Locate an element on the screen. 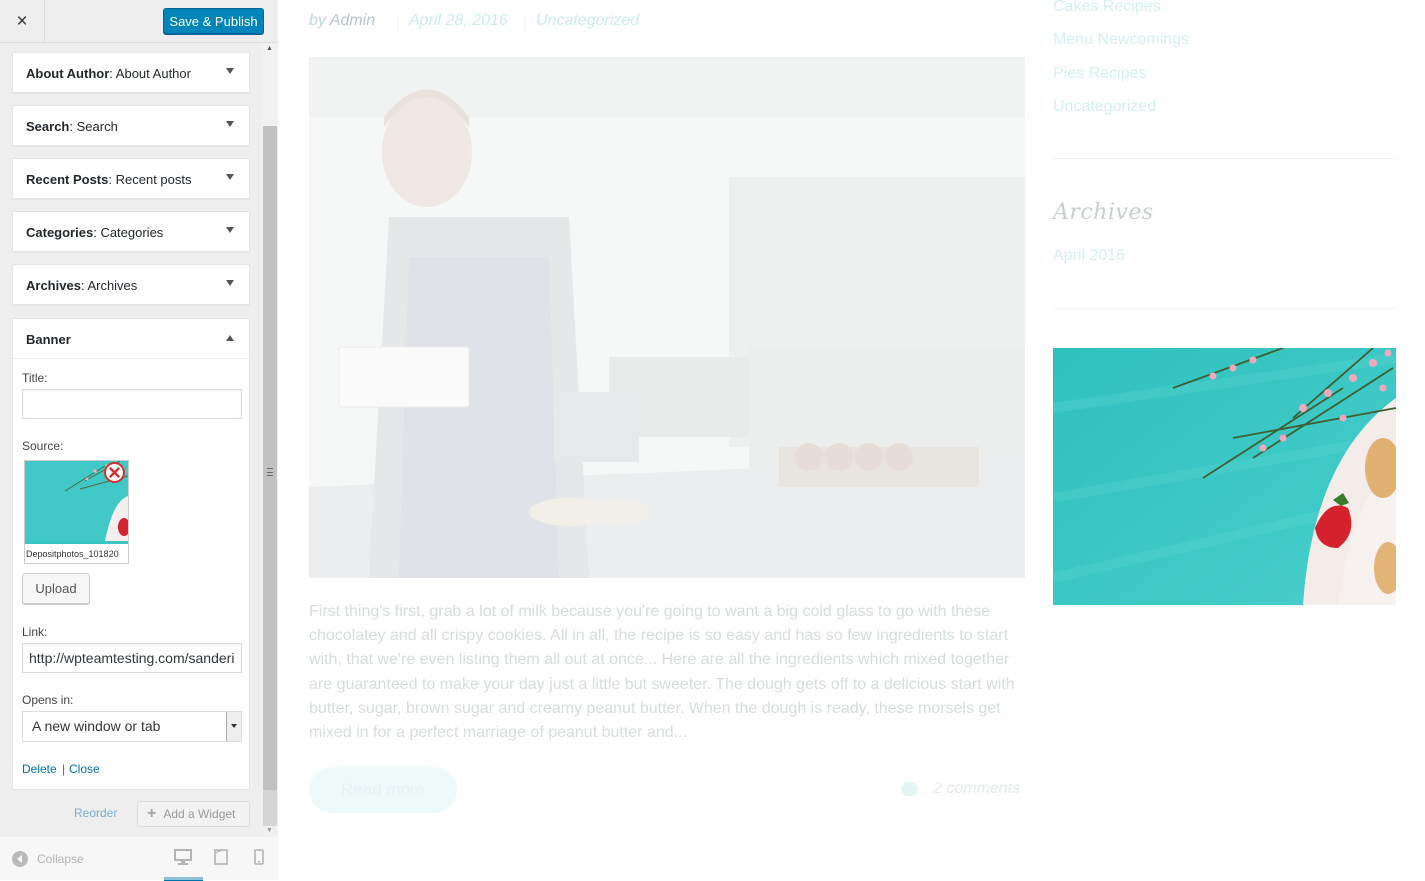 The height and width of the screenshot is (881, 1425). title-label: Title: is located at coordinates (35, 378).